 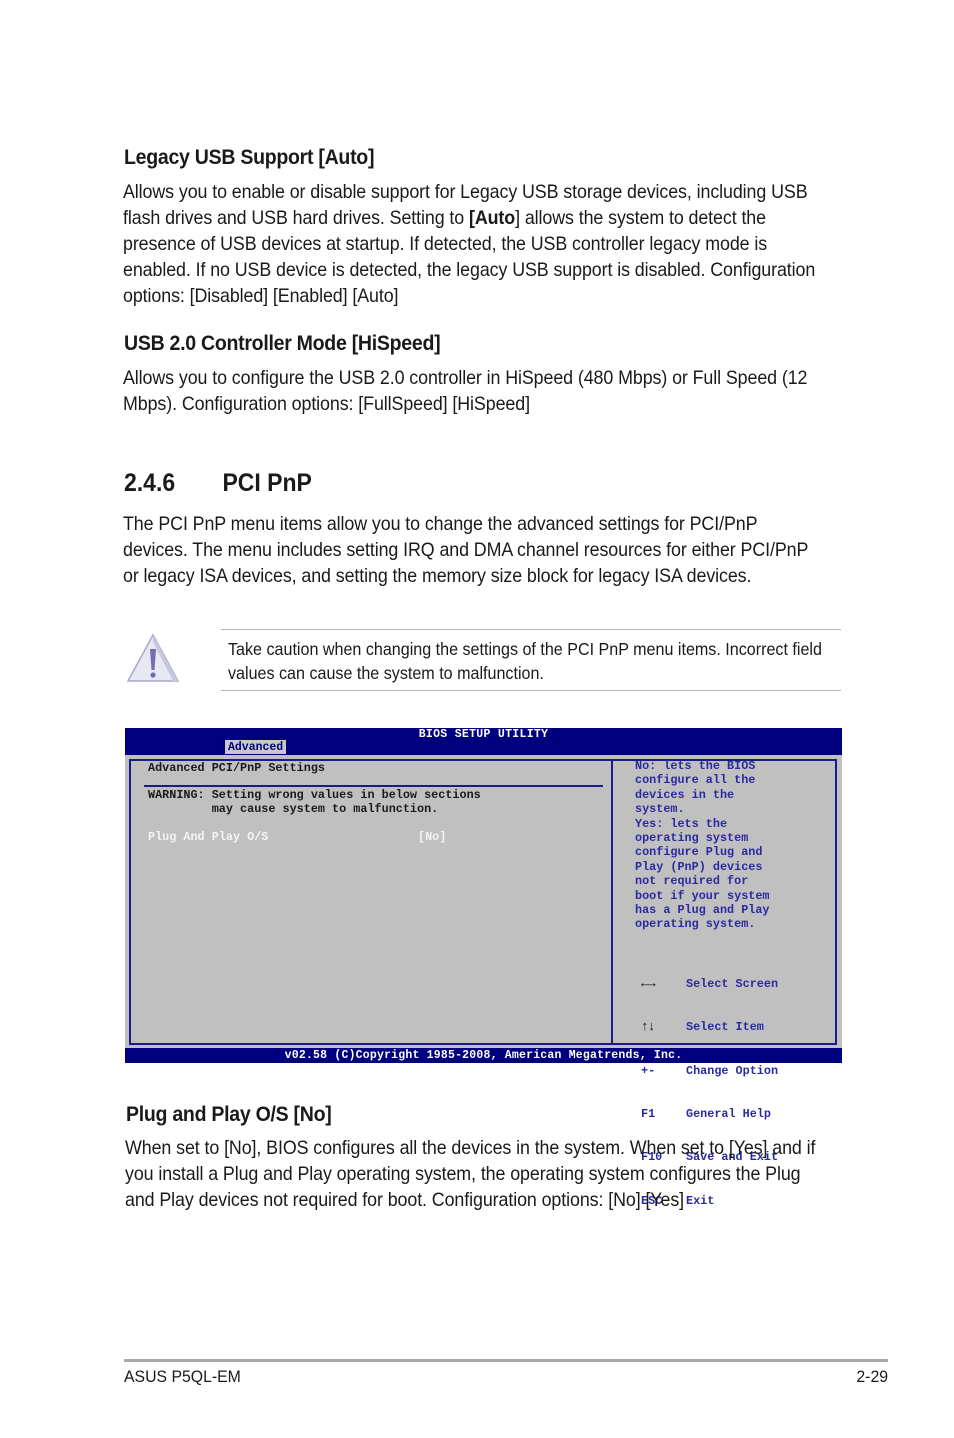 What do you see at coordinates (648, 983) in the screenshot?
I see `left-right-arrows-icon: ←→` at bounding box center [648, 983].